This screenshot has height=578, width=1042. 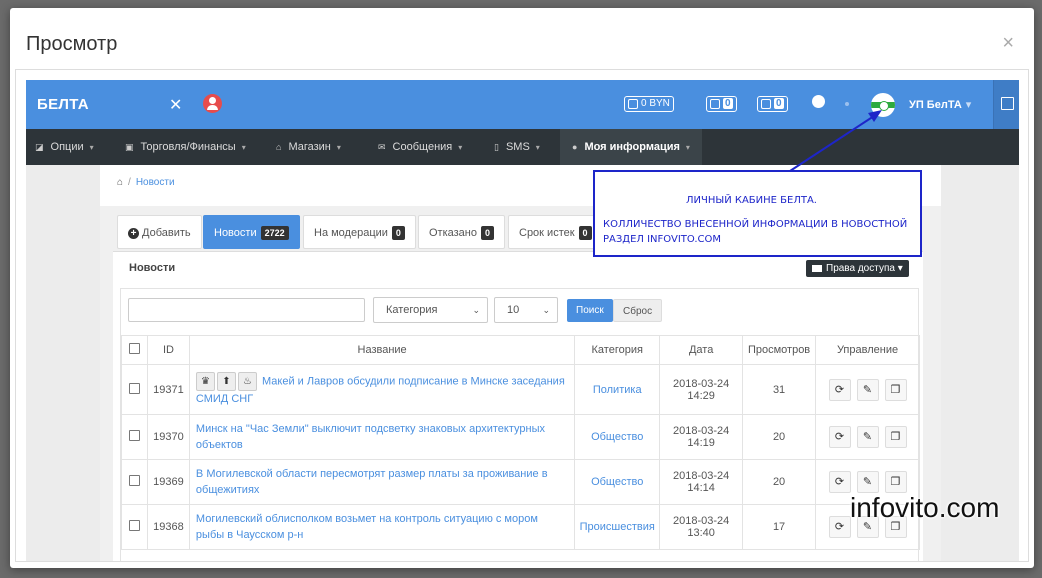 I want to click on annotation-line-3: РАЗДЕЛ INFOVITO.COM, so click(x=662, y=239).